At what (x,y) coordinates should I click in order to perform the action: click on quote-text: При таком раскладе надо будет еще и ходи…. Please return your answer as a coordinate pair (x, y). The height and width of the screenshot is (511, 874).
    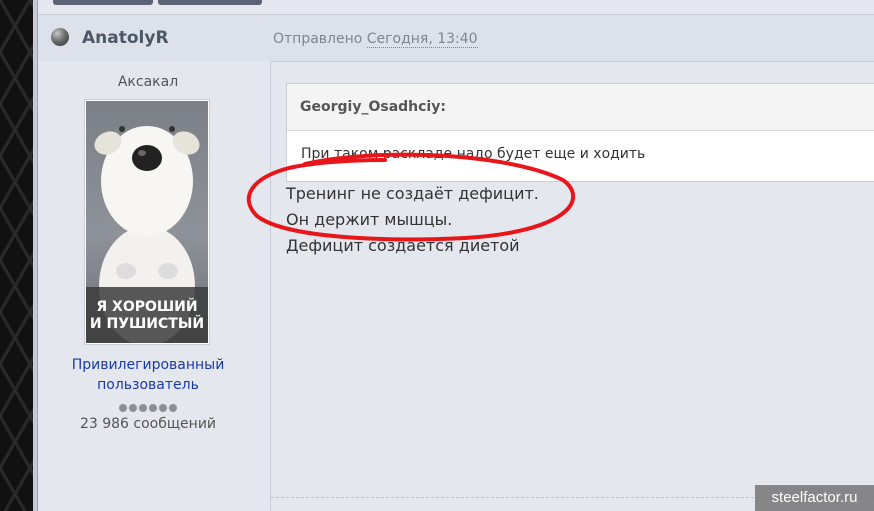
    Looking at the image, I should click on (473, 154).